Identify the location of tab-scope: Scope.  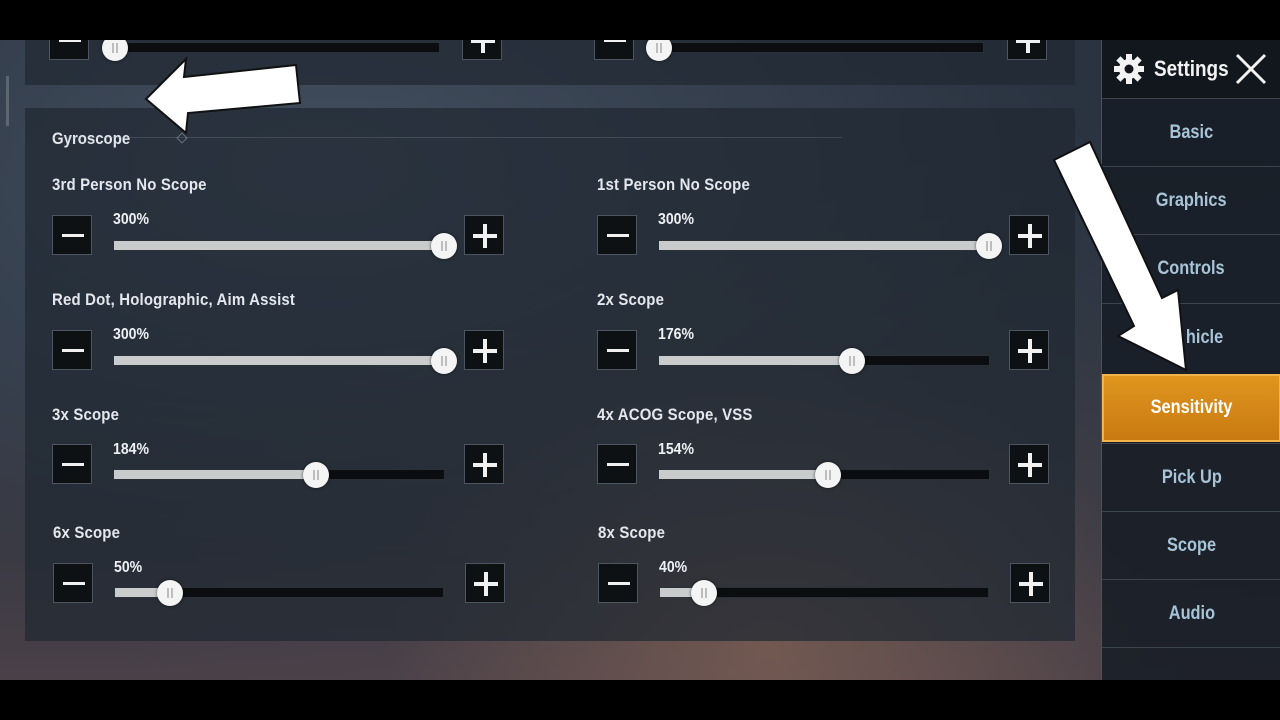
(1191, 545).